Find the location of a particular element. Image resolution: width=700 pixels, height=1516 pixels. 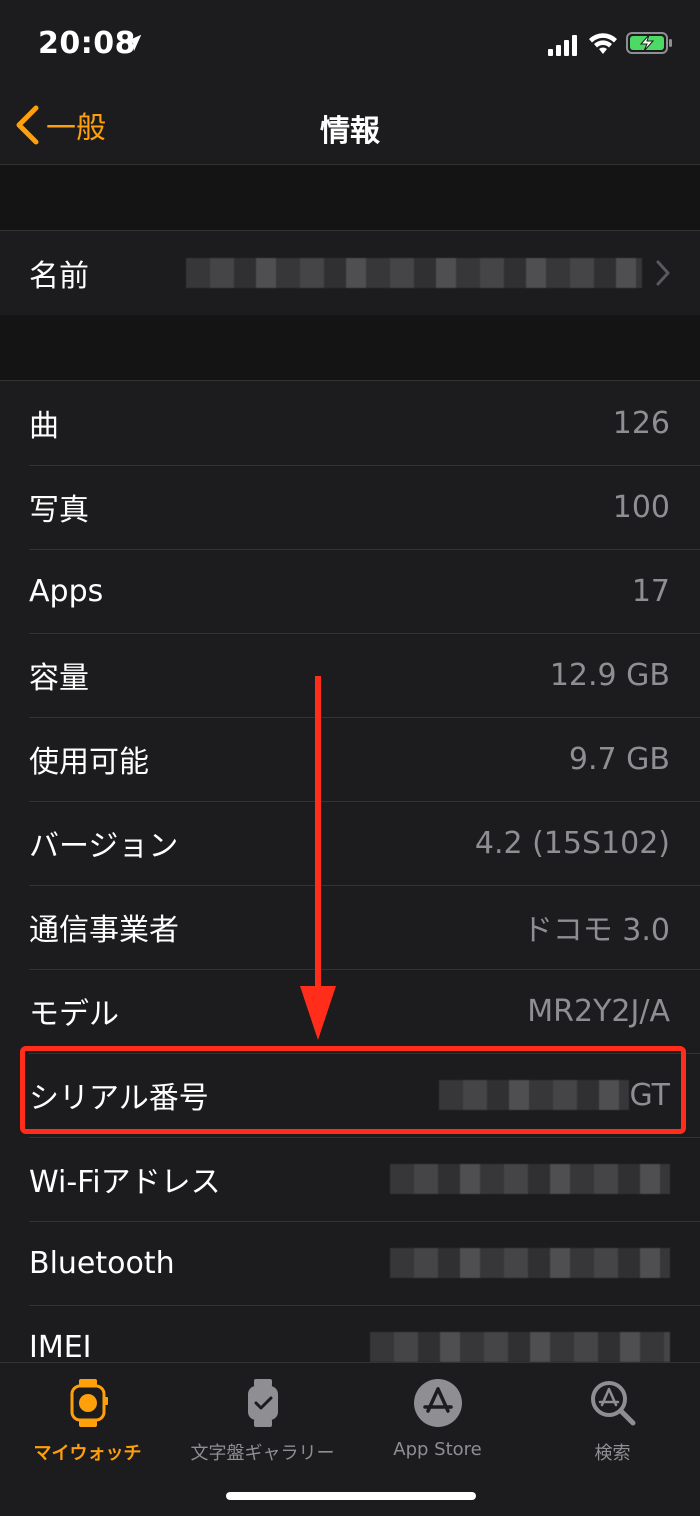

tab-label: 検索 is located at coordinates (612, 1453).